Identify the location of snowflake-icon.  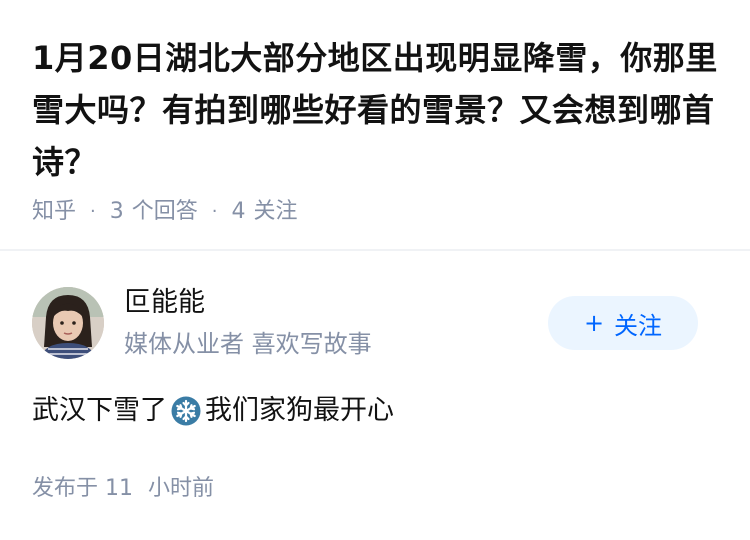
(186, 411).